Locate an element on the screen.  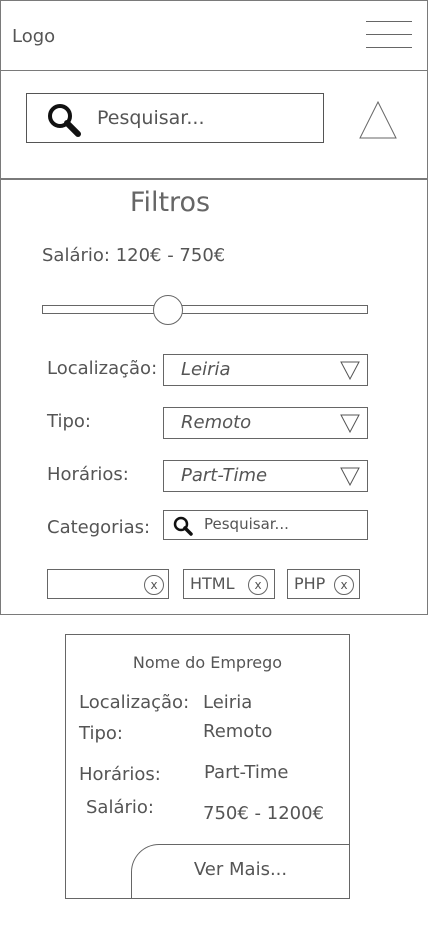
job-title: Nome do Emprego is located at coordinates (207, 662).